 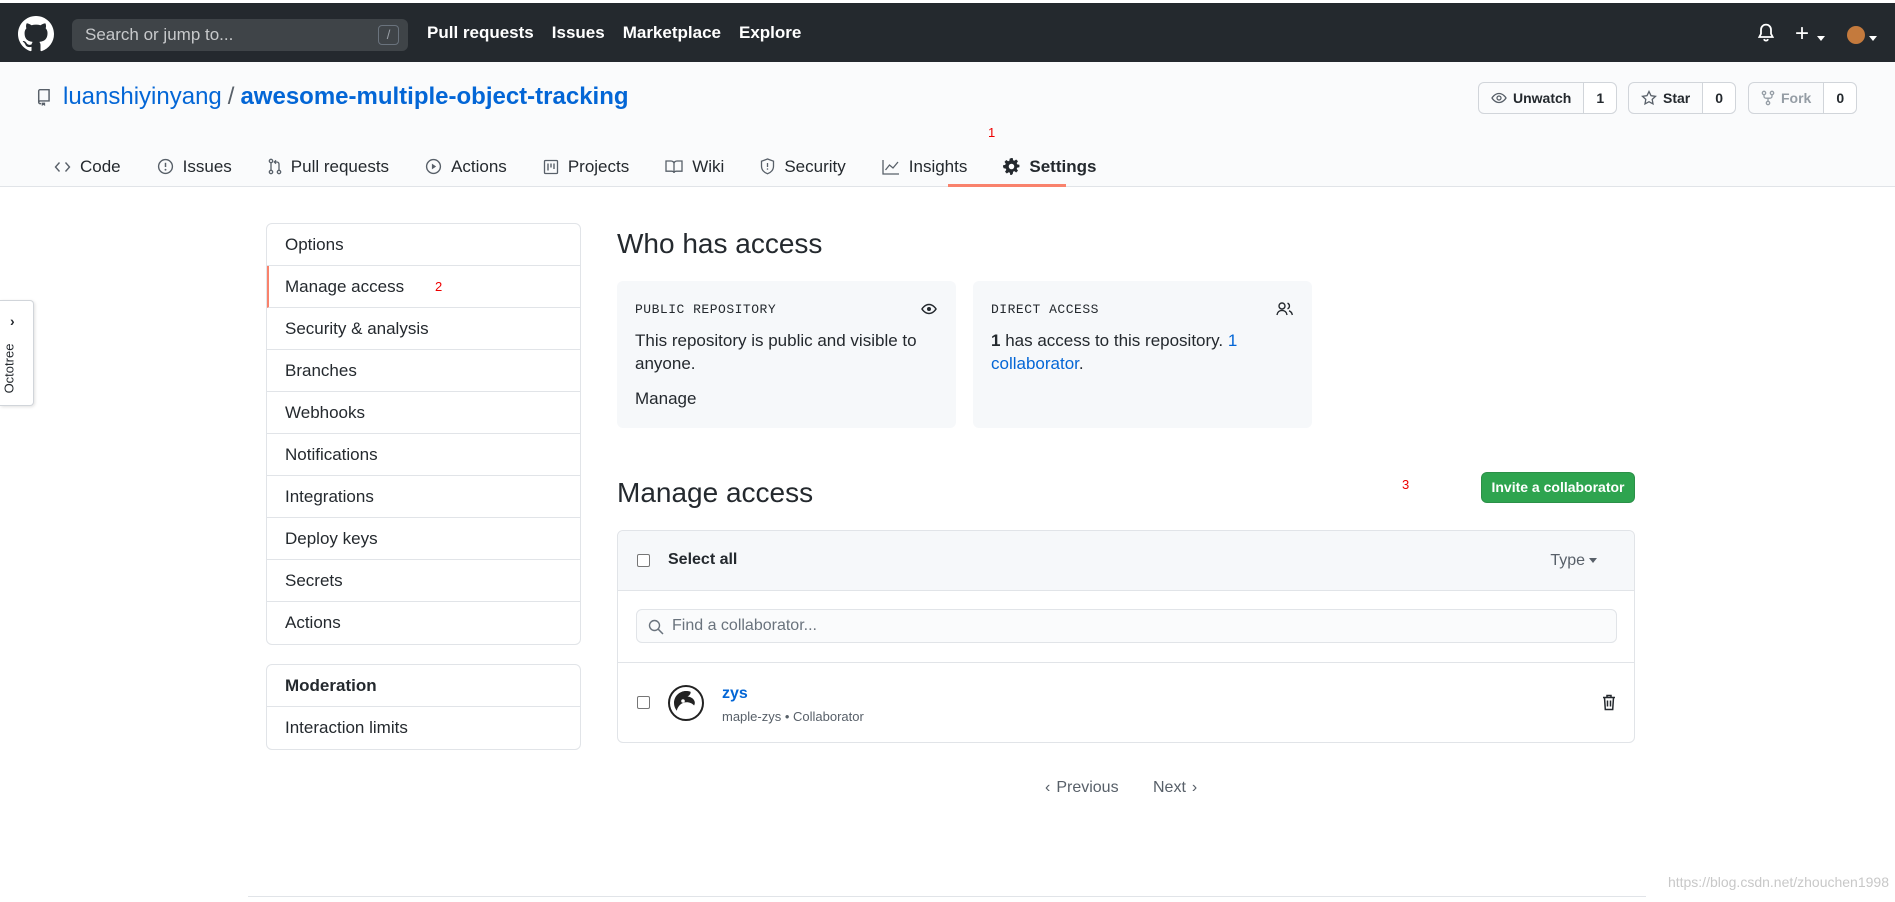 What do you see at coordinates (433, 166) in the screenshot?
I see `play-icon` at bounding box center [433, 166].